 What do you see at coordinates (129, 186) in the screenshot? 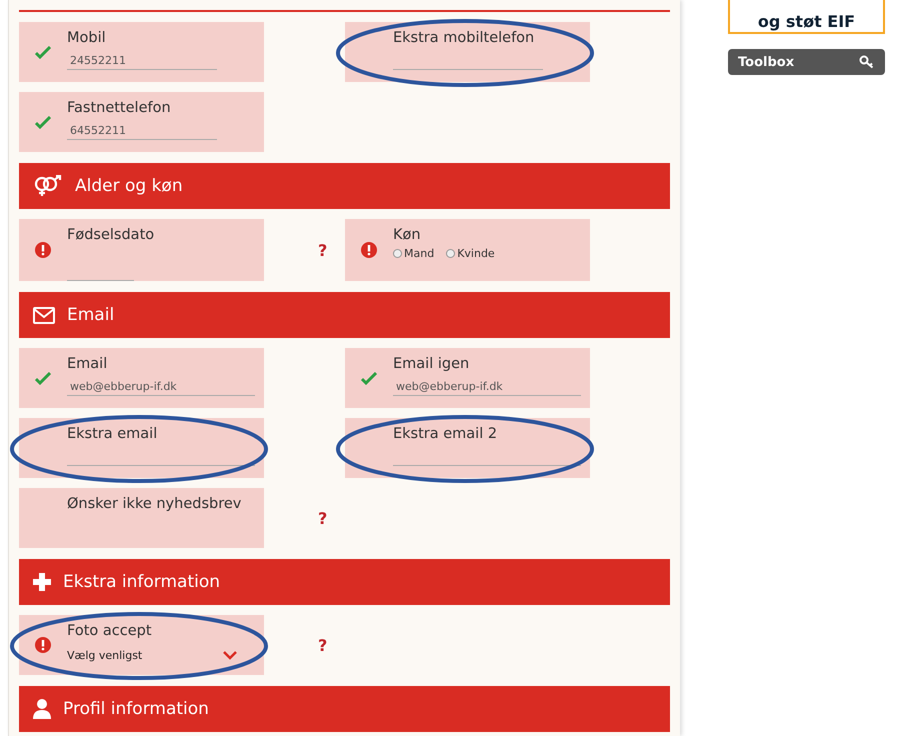
I see `section-title: Alder og køn` at bounding box center [129, 186].